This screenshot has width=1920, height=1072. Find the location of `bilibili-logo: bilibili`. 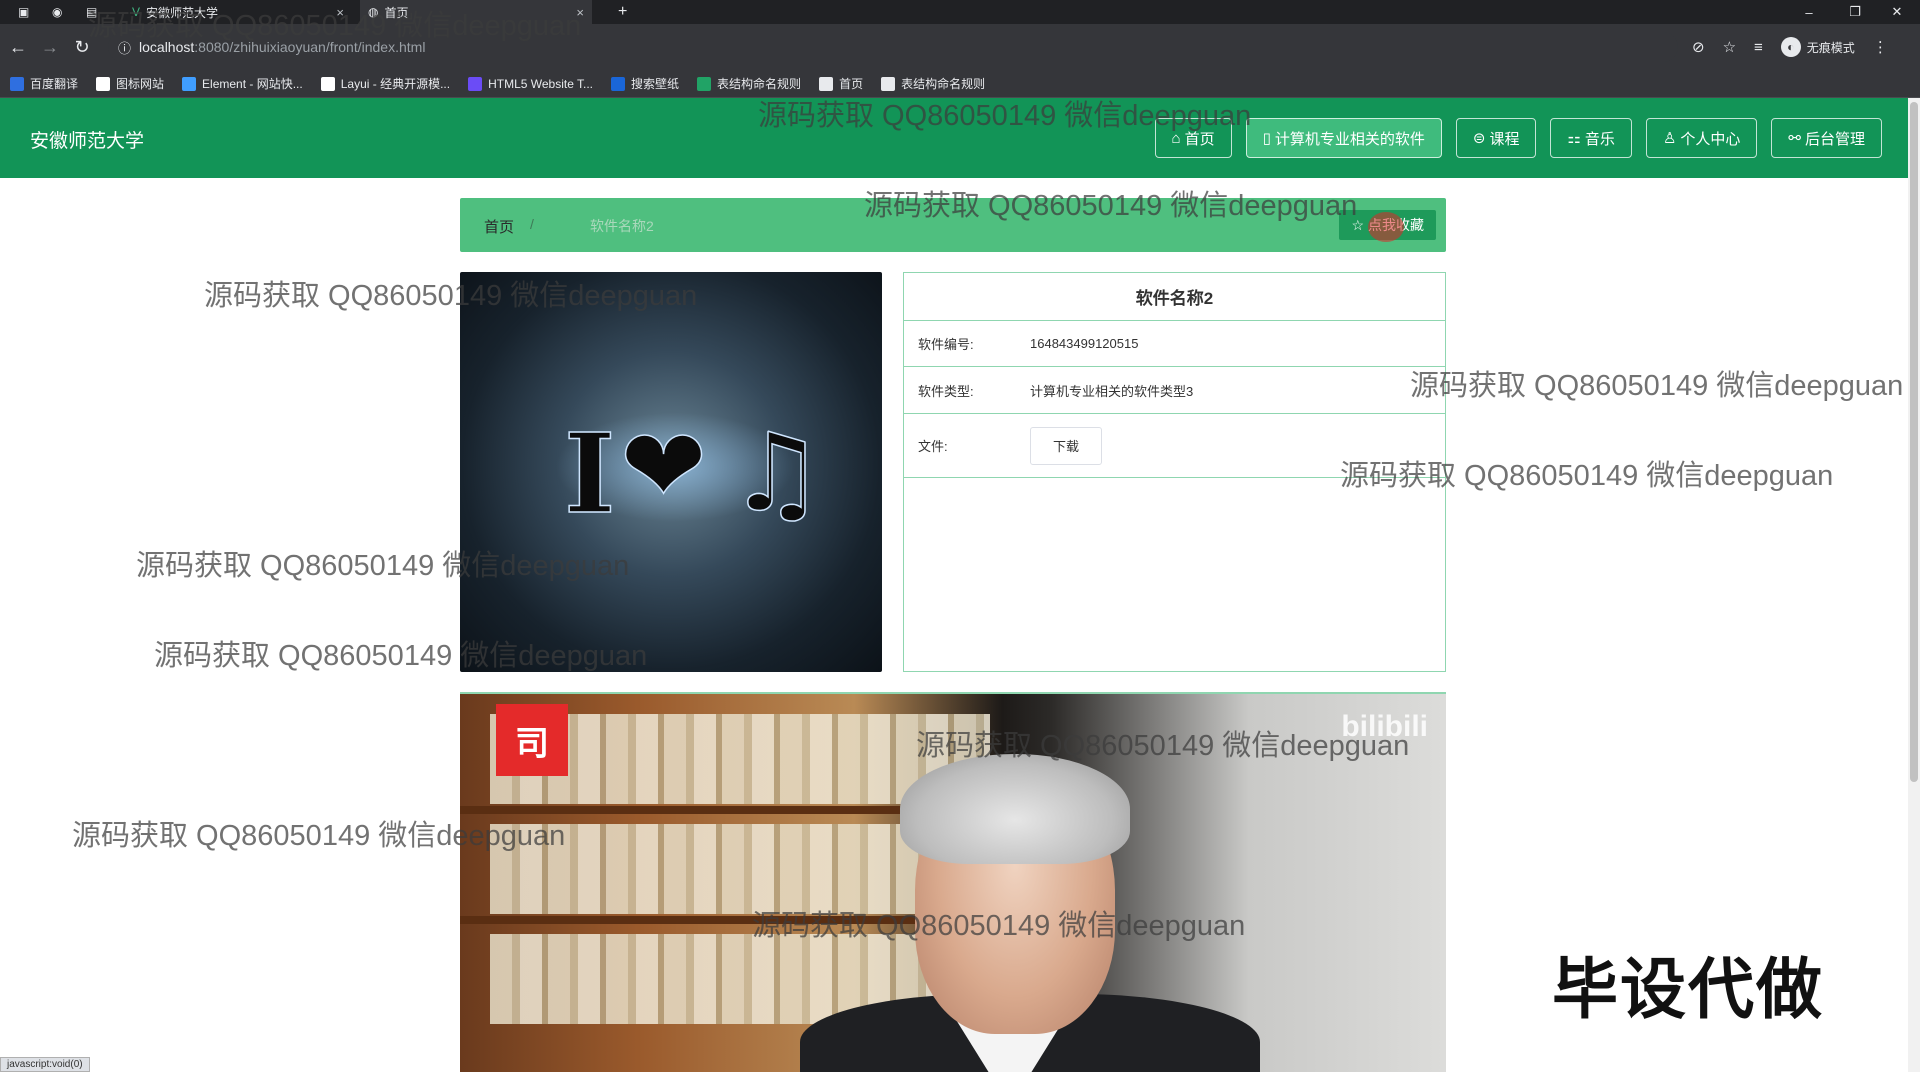

bilibili-logo: bilibili is located at coordinates (1384, 726).